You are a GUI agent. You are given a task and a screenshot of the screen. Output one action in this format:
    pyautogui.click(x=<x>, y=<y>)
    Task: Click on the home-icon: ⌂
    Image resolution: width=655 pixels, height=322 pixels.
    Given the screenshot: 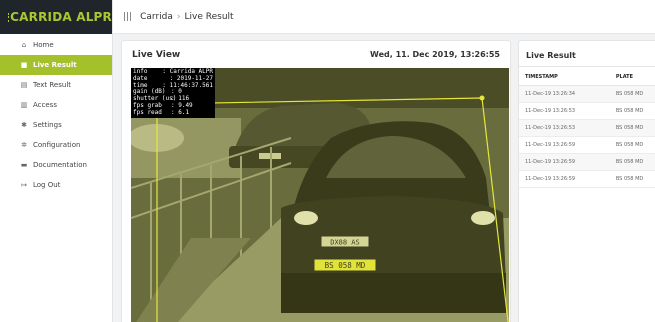 What is the action you would take?
    pyautogui.click(x=24, y=45)
    